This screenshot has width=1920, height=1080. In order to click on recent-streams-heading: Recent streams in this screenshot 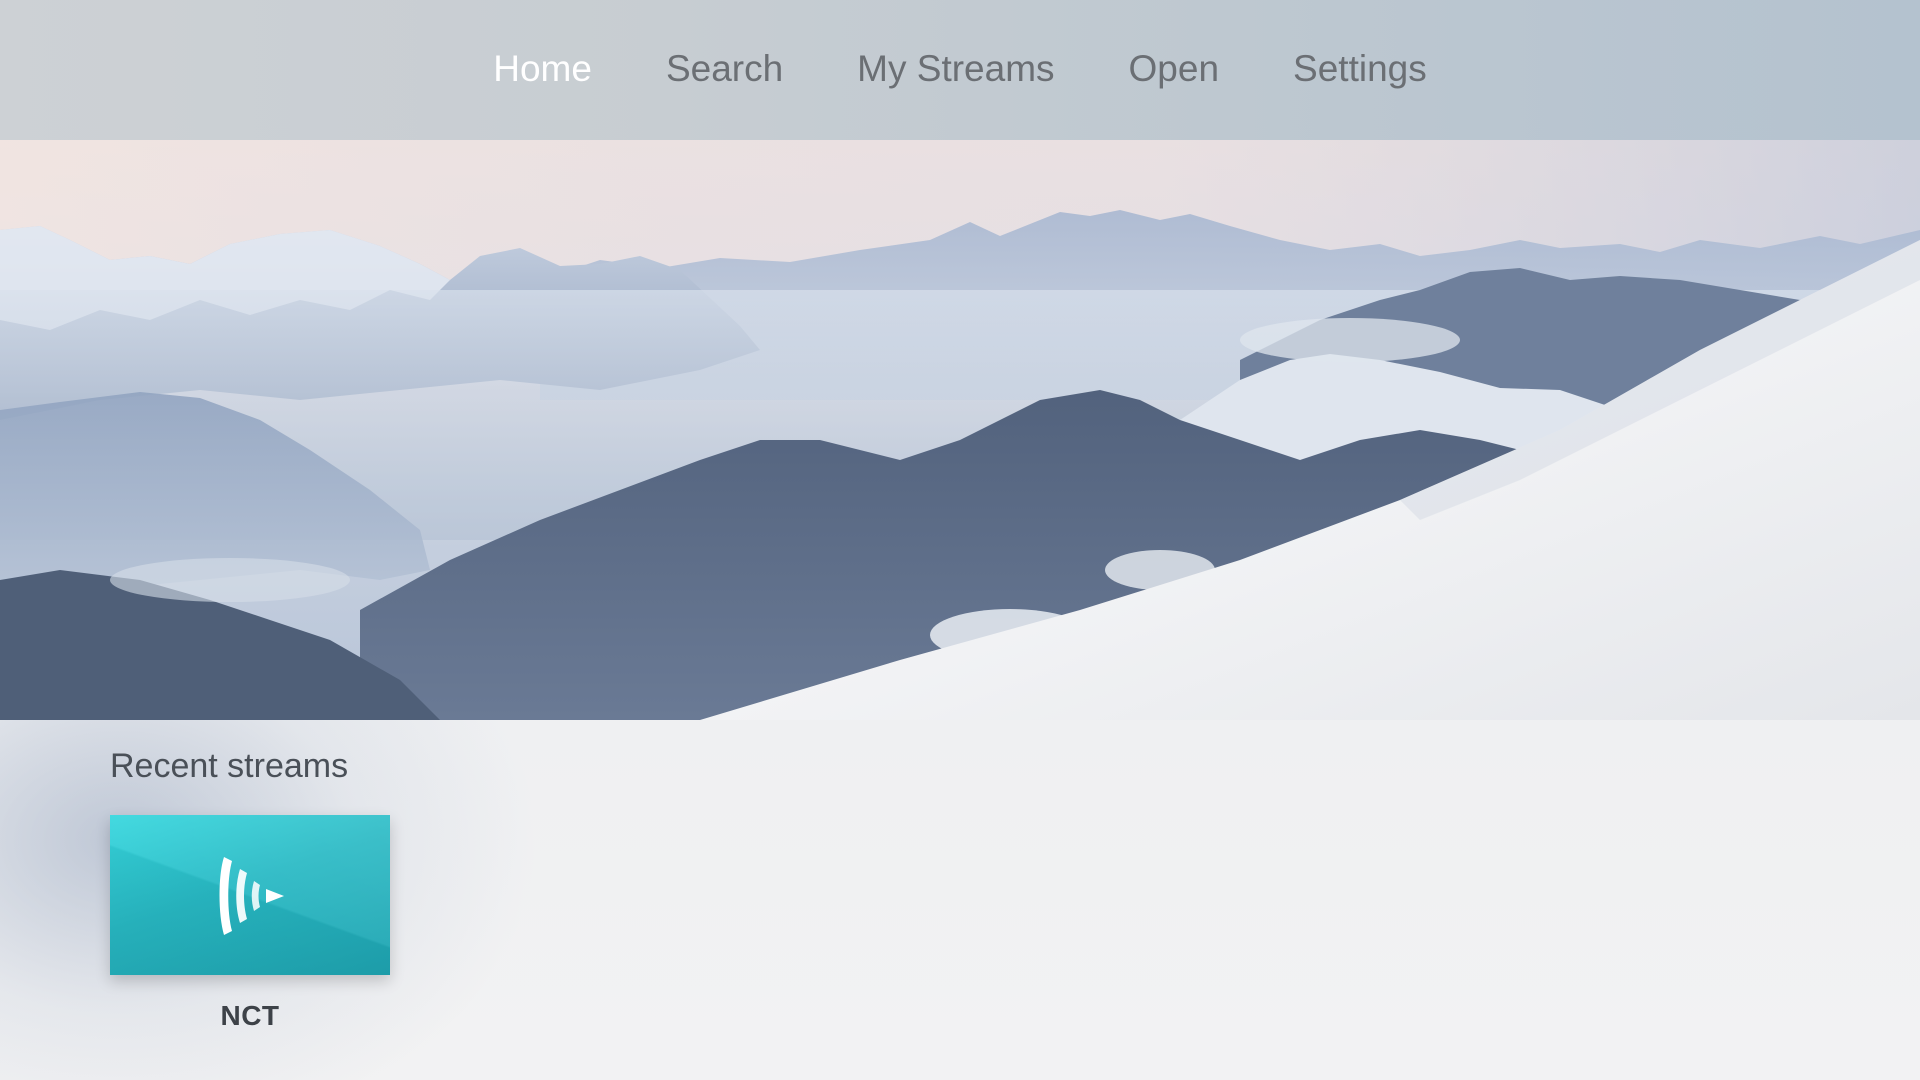, I will do `click(229, 766)`.